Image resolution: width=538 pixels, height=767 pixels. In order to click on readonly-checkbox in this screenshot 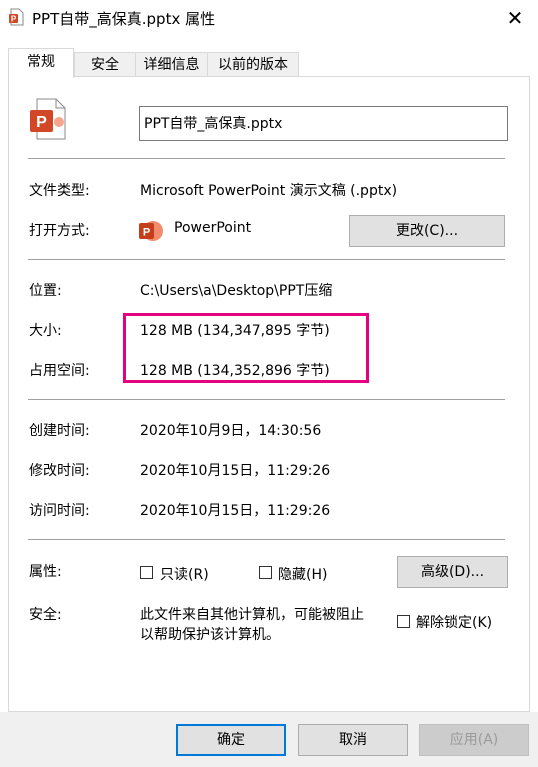, I will do `click(146, 572)`.